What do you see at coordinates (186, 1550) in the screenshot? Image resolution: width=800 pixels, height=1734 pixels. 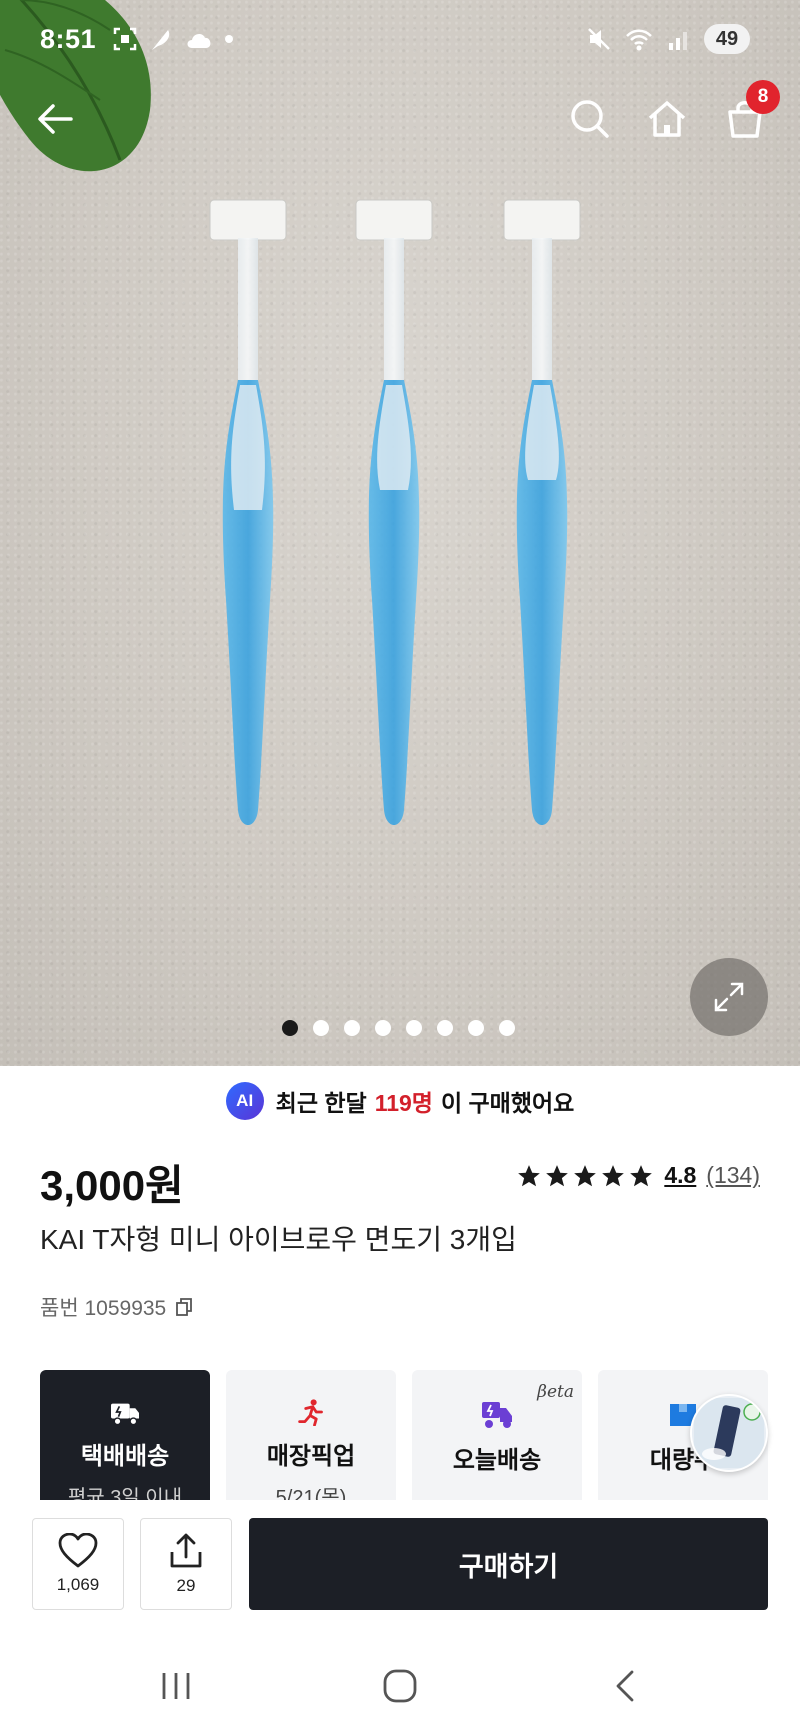 I see `share-icon` at bounding box center [186, 1550].